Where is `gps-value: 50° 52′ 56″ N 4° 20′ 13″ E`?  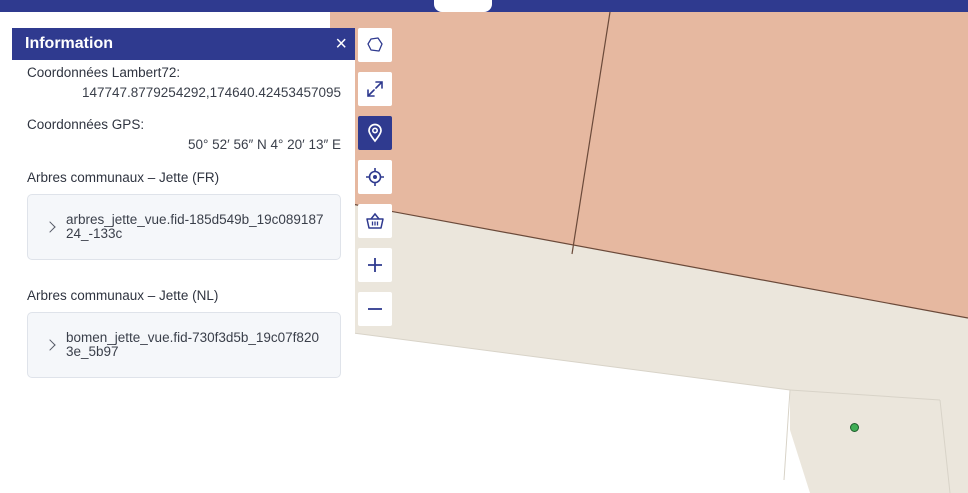
gps-value: 50° 52′ 56″ N 4° 20′ 13″ E is located at coordinates (264, 144).